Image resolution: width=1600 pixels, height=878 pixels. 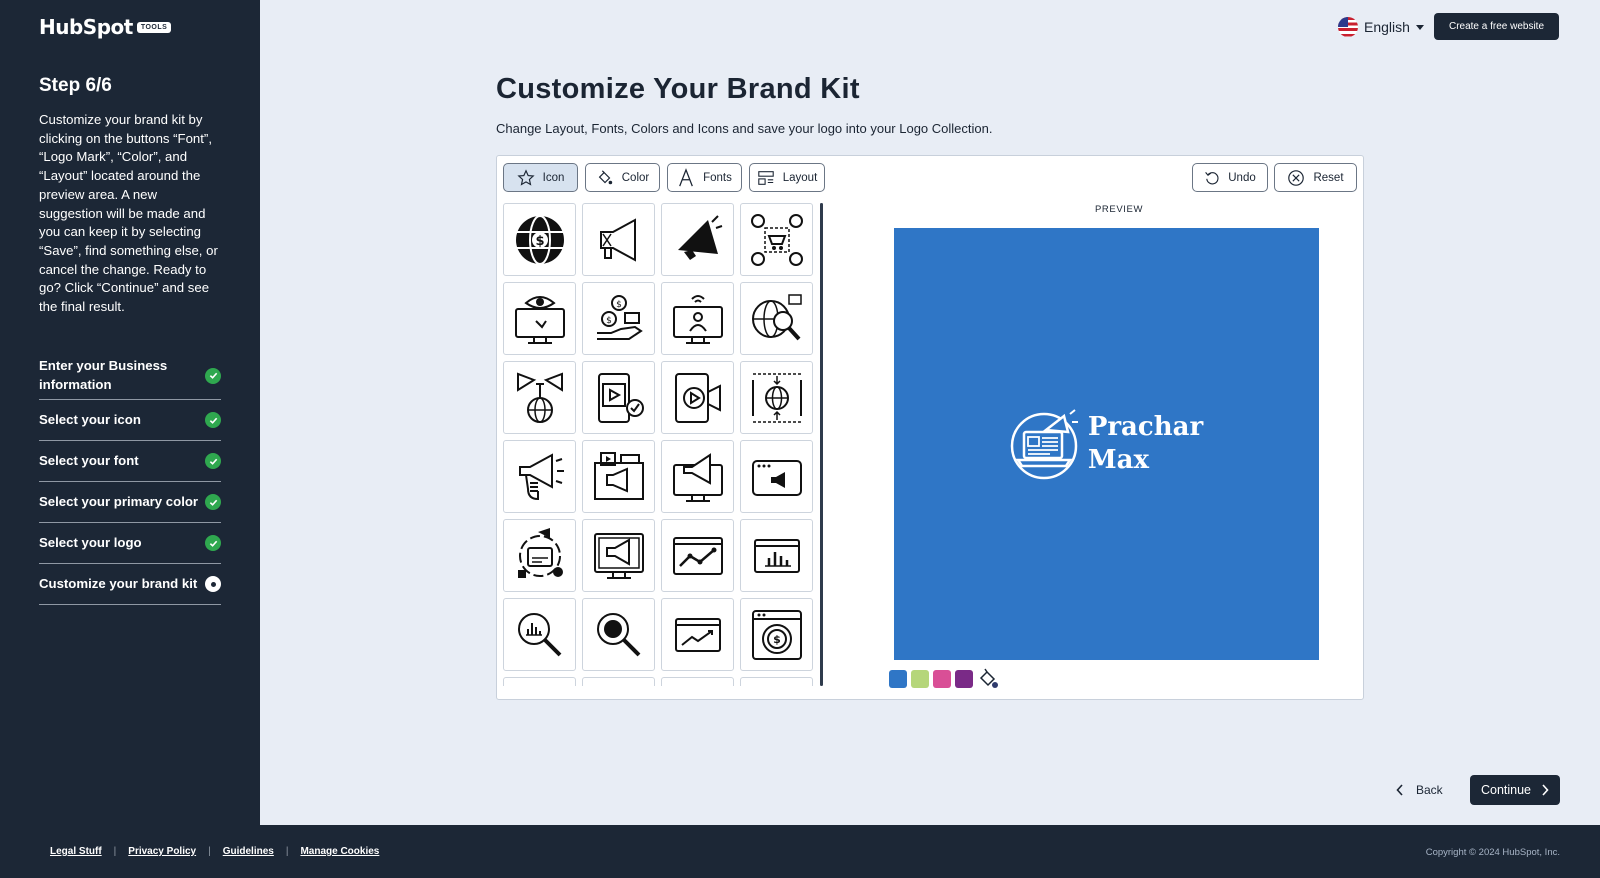 I want to click on icon-grid-scrollbar, so click(x=821, y=444).